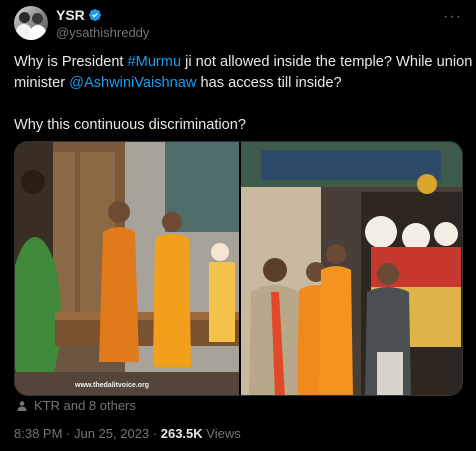  What do you see at coordinates (70, 15) in the screenshot?
I see `author-name: YSR` at bounding box center [70, 15].